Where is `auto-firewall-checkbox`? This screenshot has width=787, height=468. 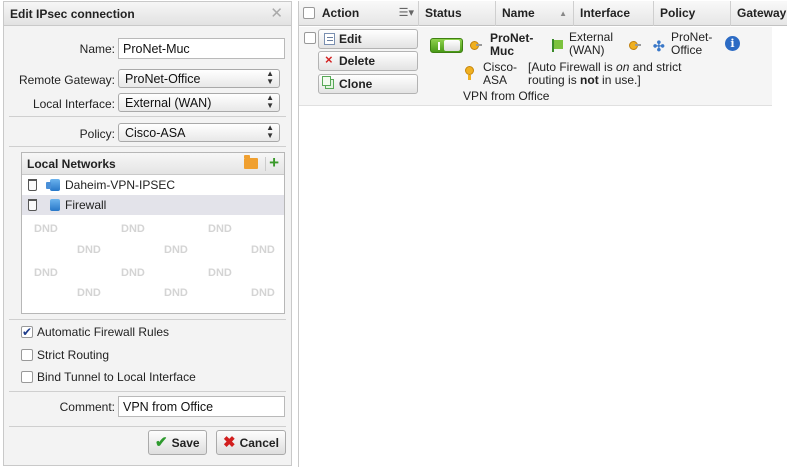
auto-firewall-checkbox is located at coordinates (27, 332).